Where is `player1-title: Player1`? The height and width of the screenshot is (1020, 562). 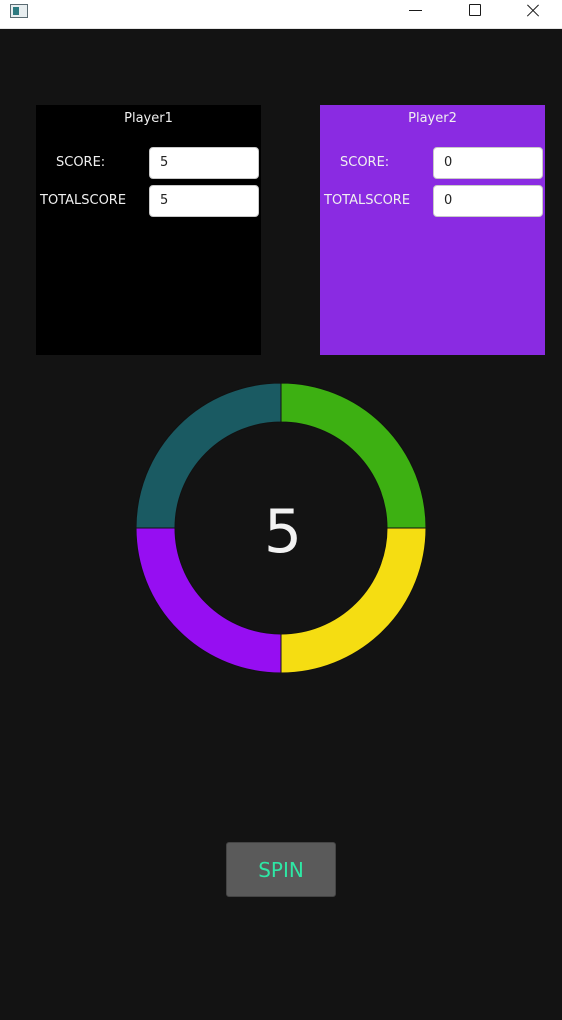
player1-title: Player1 is located at coordinates (148, 118).